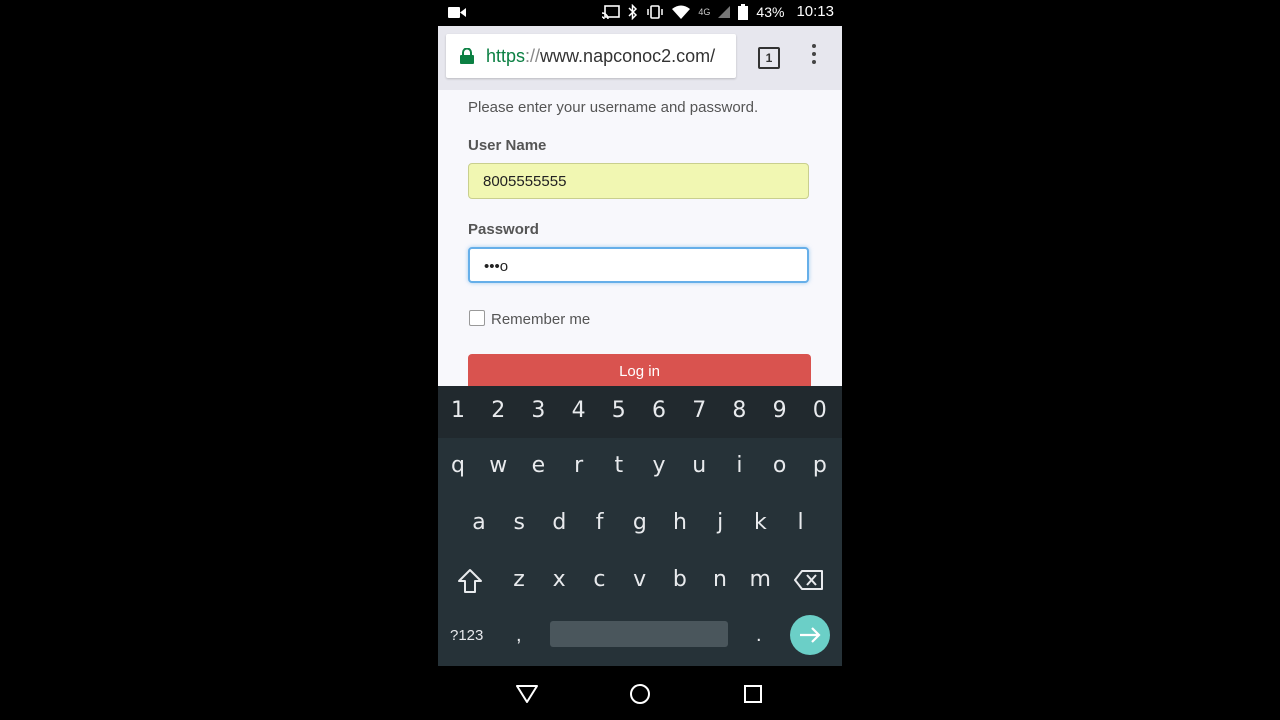 Image resolution: width=1280 pixels, height=720 pixels. Describe the element at coordinates (720, 579) in the screenshot. I see `key-n: n` at that location.